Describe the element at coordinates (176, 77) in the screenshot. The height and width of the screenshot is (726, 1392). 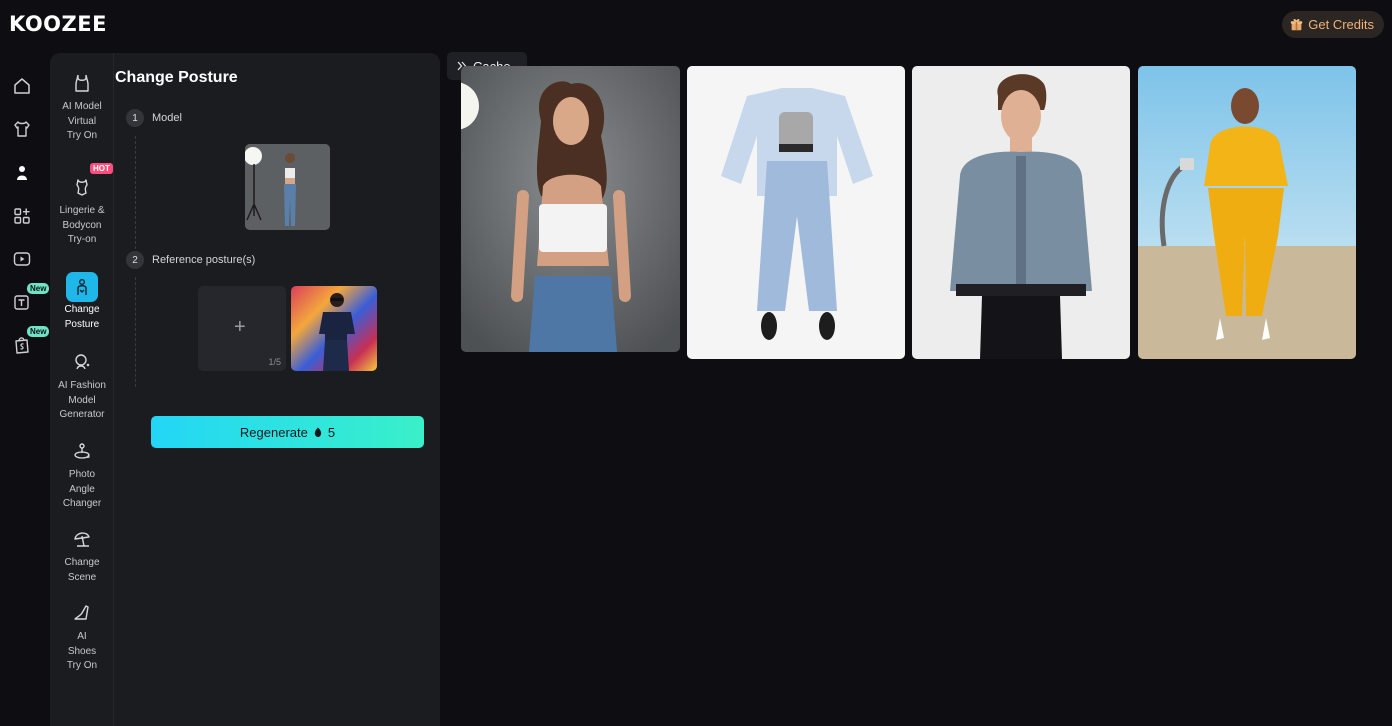
I see `page-title: Change Posture` at that location.